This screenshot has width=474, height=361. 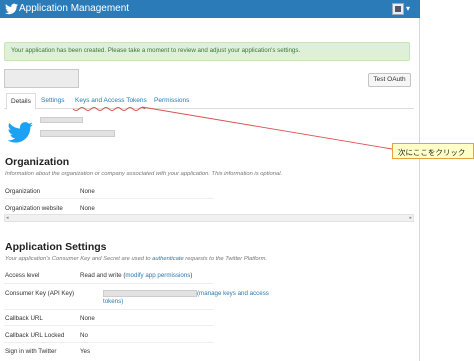 What do you see at coordinates (84, 335) in the screenshot?
I see `callback-url-locked-value: No` at bounding box center [84, 335].